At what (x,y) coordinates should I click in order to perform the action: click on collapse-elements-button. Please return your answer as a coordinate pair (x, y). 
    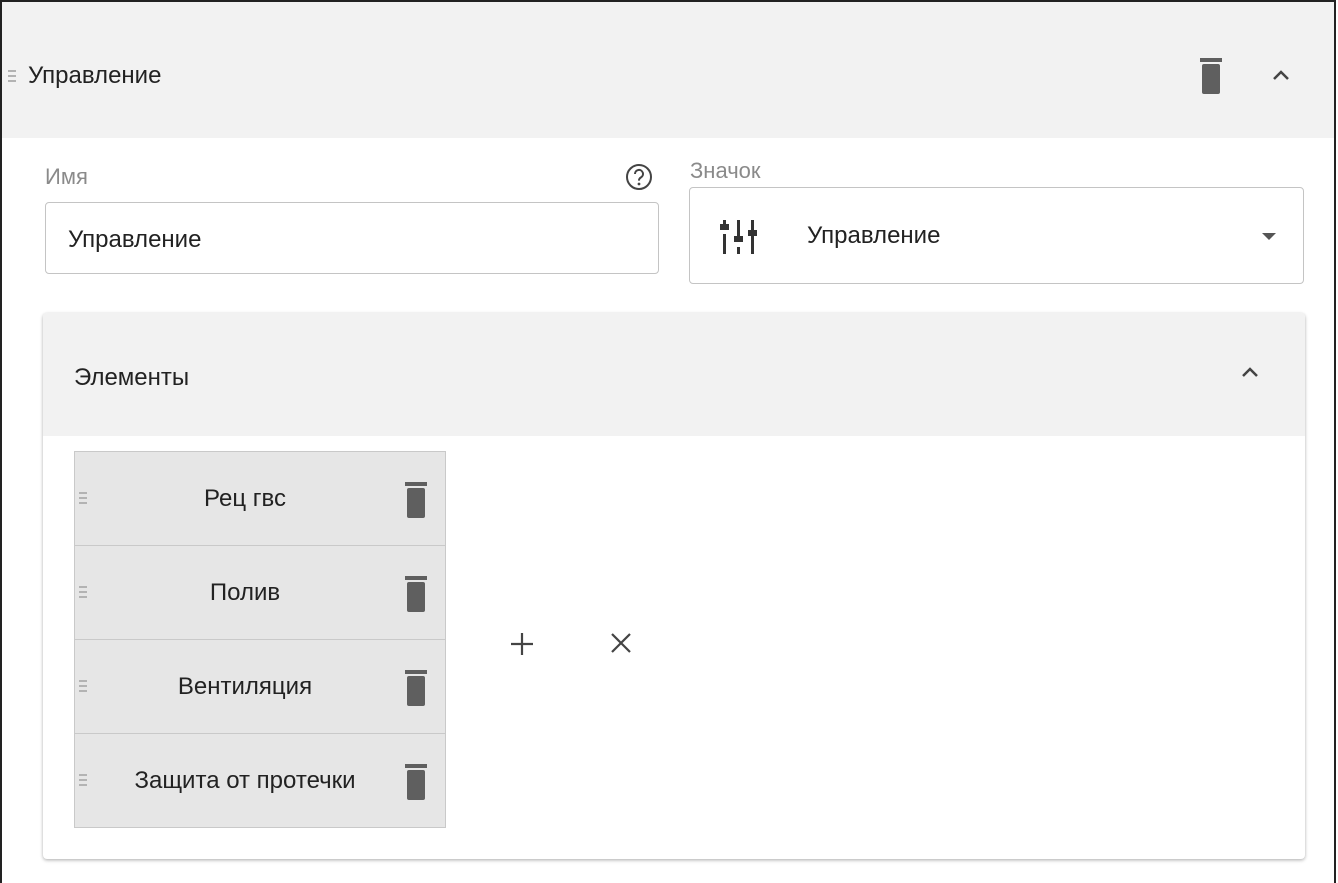
    Looking at the image, I should click on (1250, 374).